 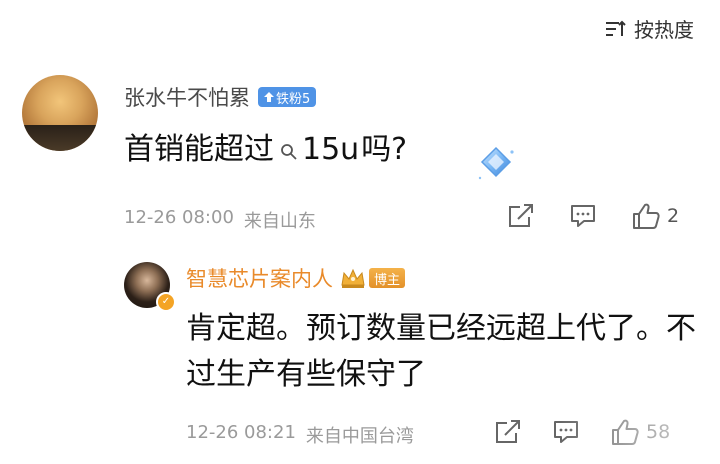 I want to click on reply-like-button: 58, so click(x=640, y=432).